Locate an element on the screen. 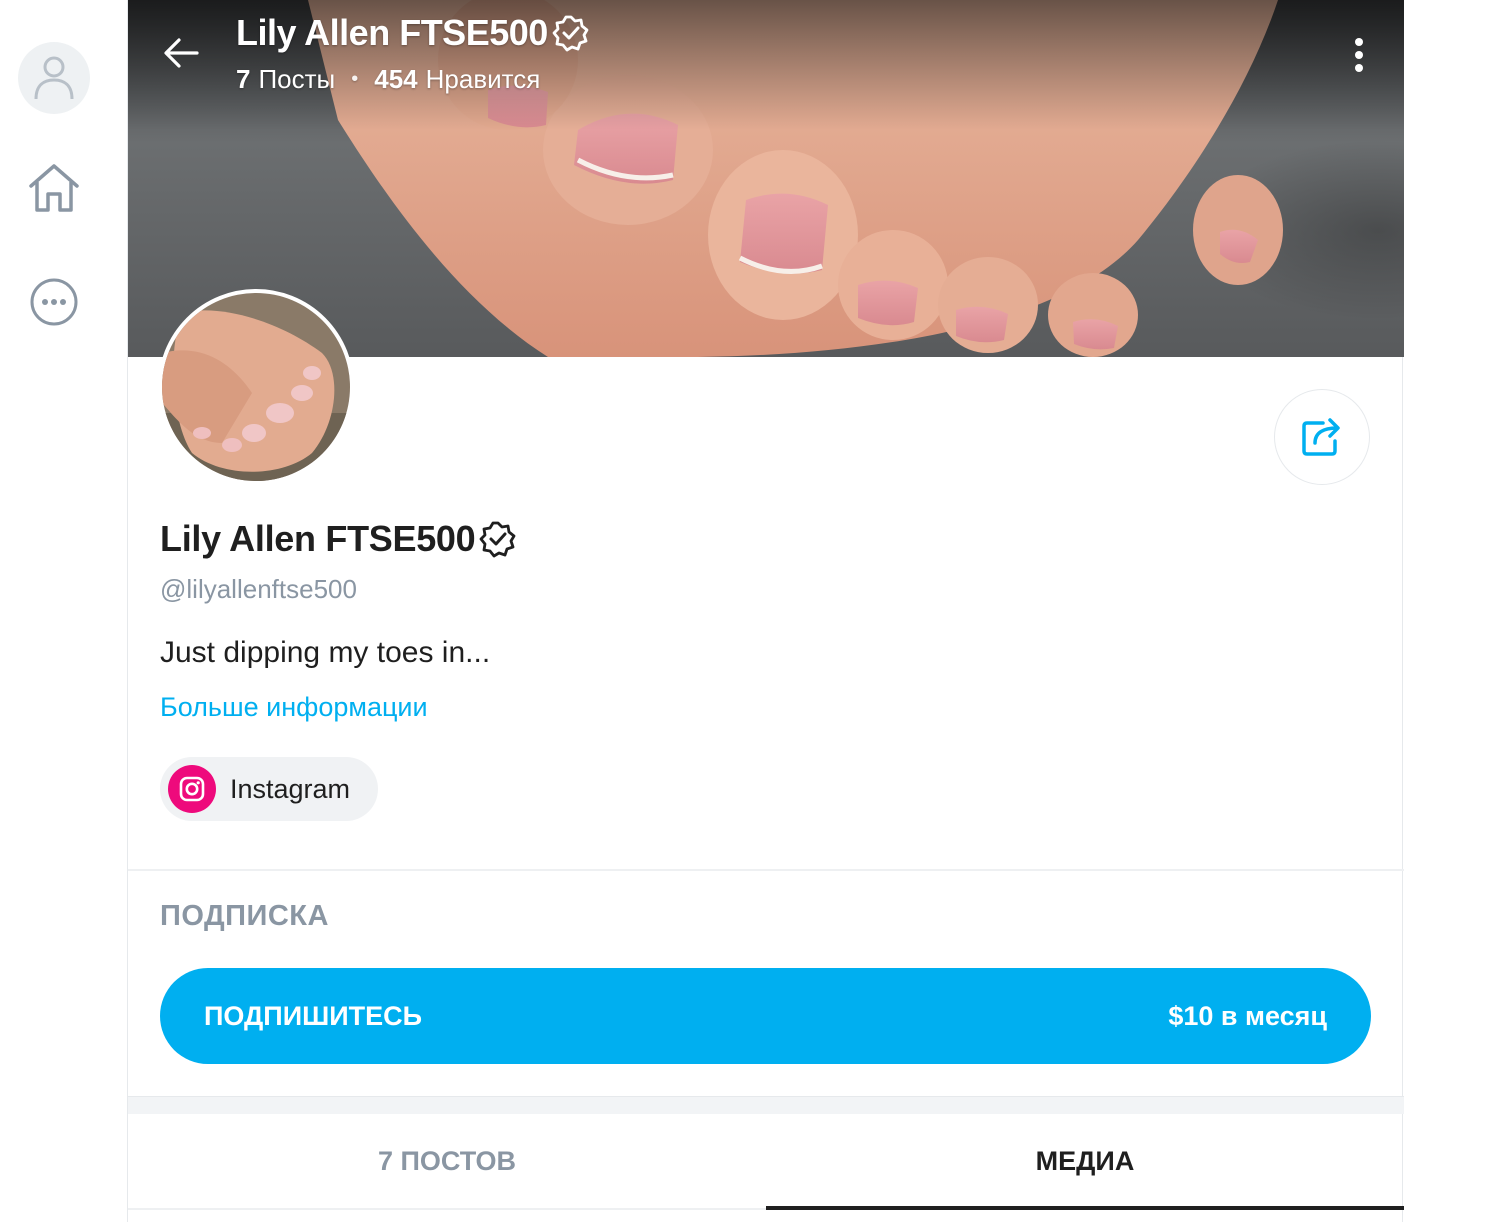 This screenshot has width=1500, height=1222. instagram-label: Instagram is located at coordinates (290, 788).